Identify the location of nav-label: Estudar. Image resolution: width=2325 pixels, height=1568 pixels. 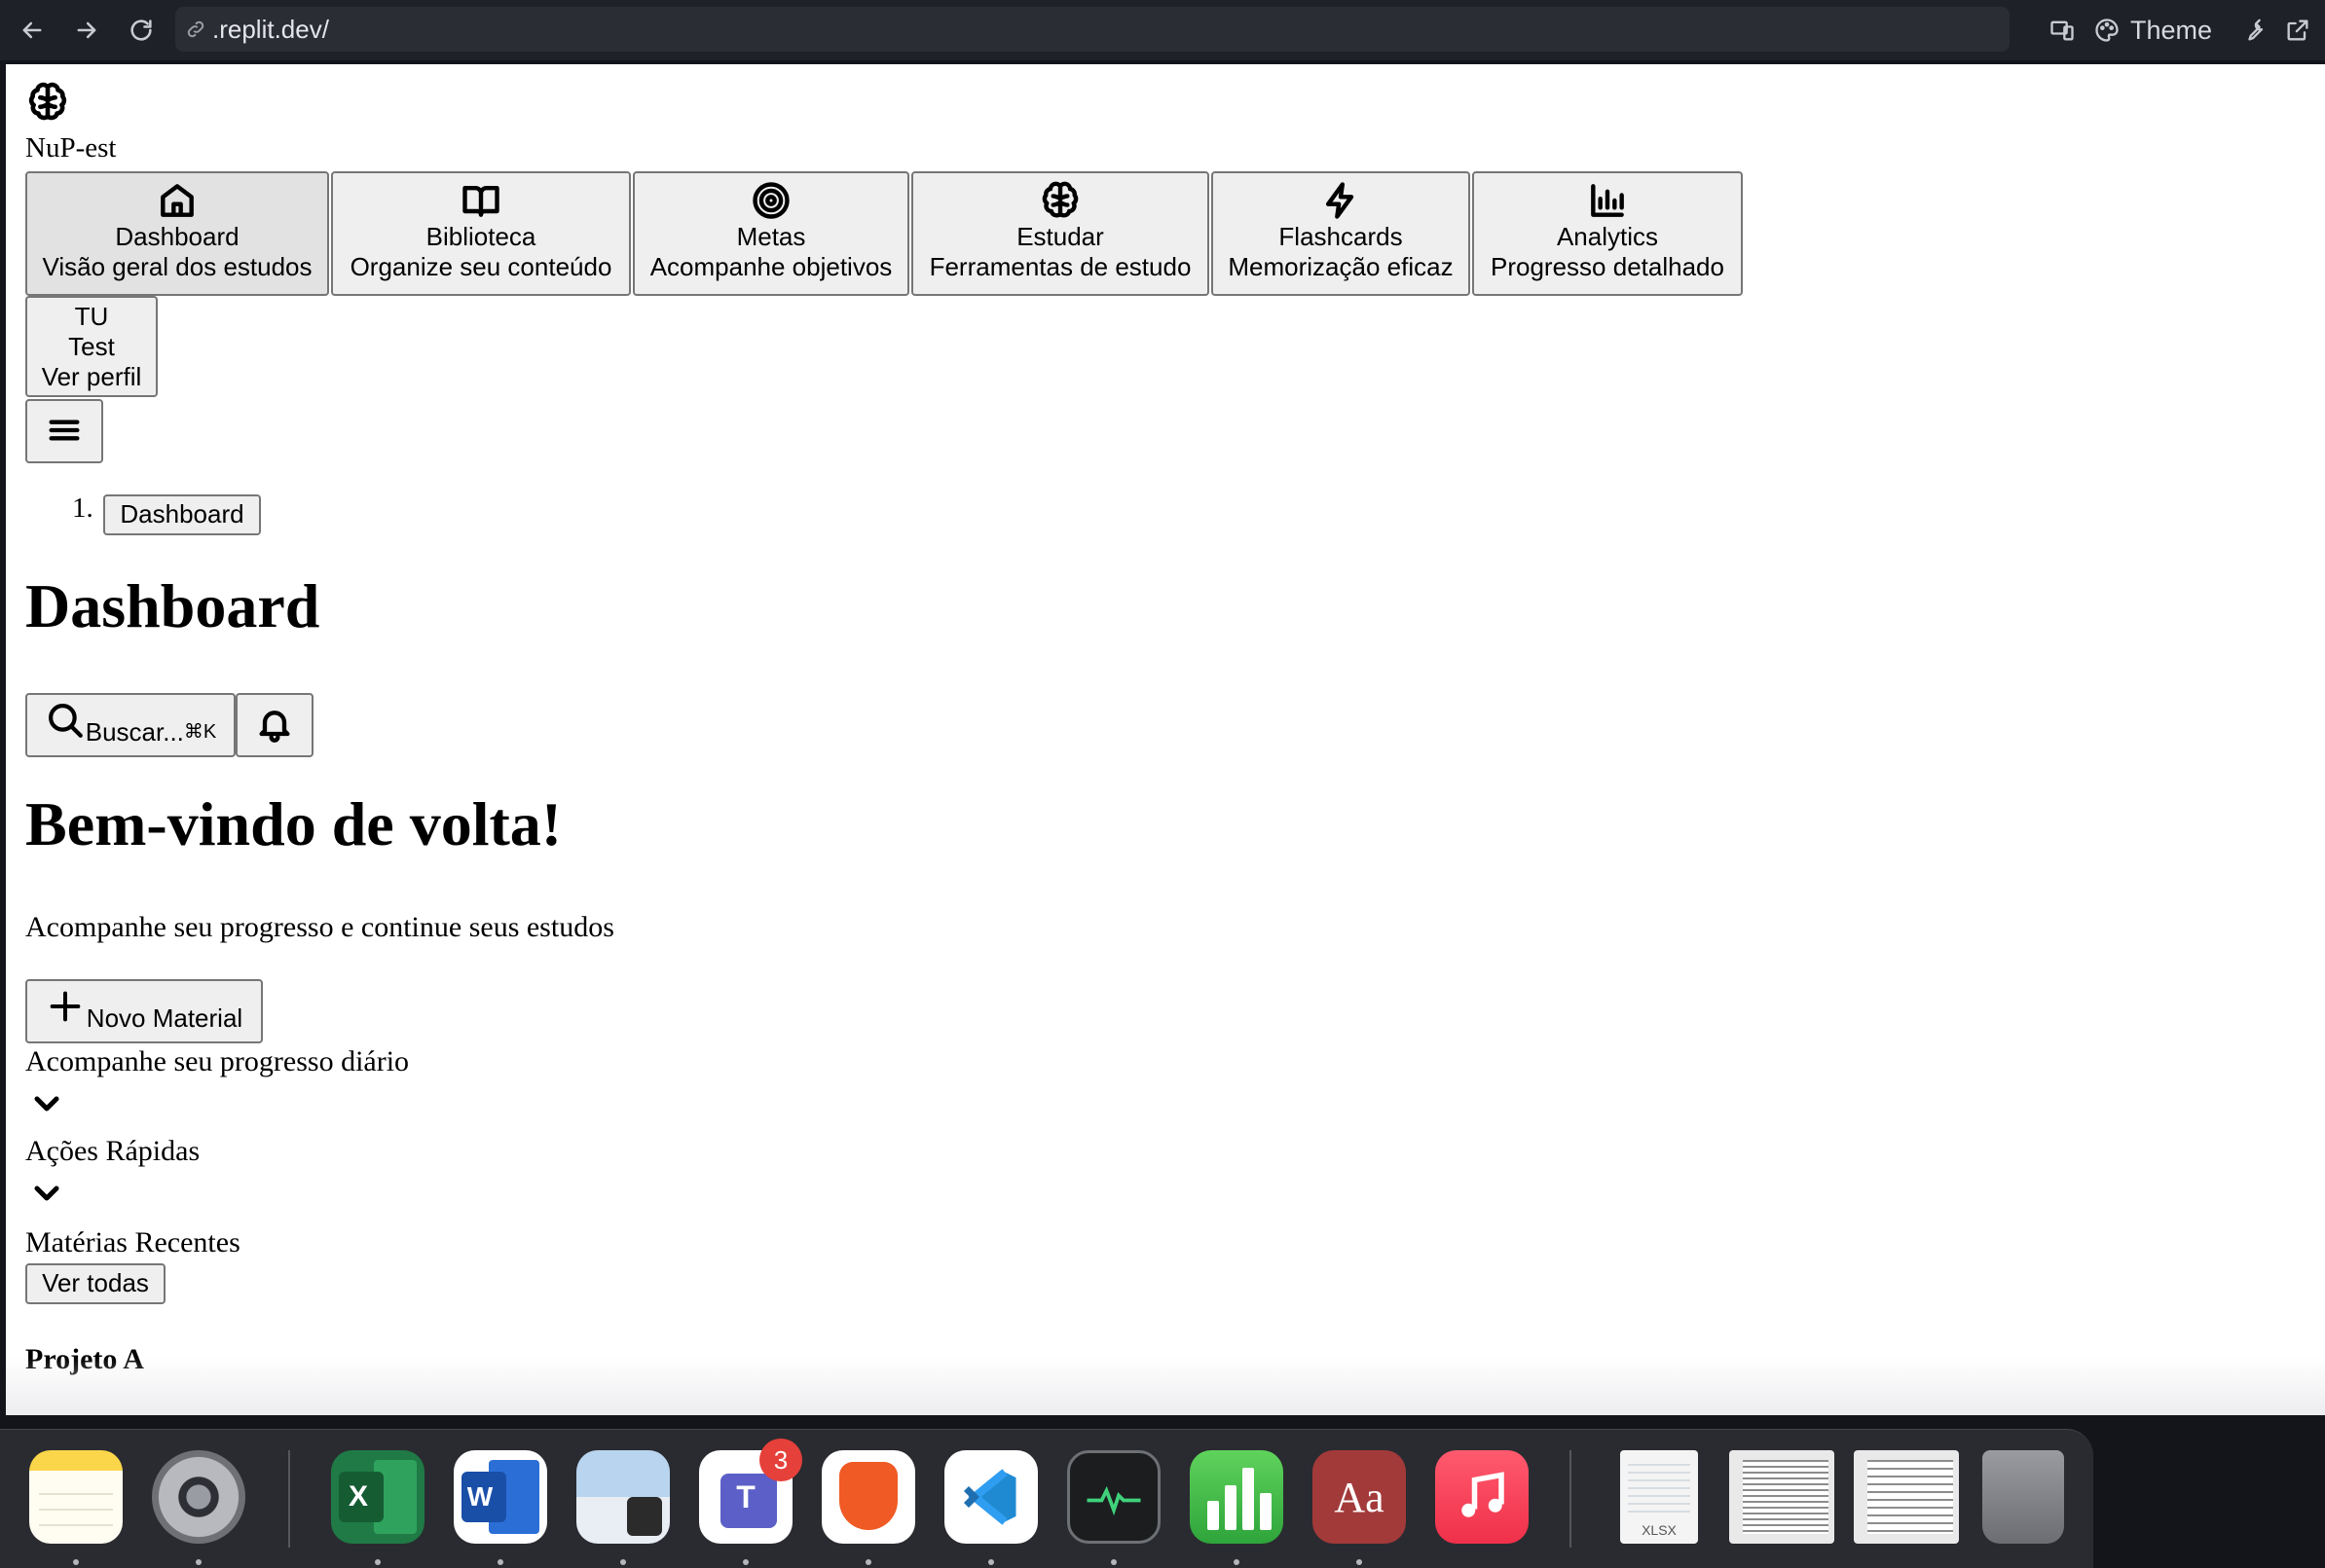
(1060, 236).